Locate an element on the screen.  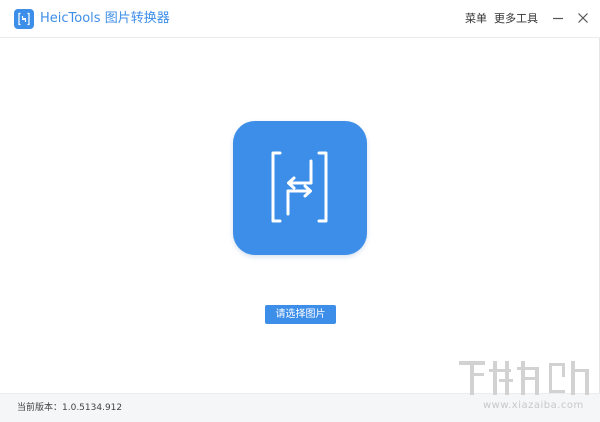
menu-link: 菜单 is located at coordinates (476, 19).